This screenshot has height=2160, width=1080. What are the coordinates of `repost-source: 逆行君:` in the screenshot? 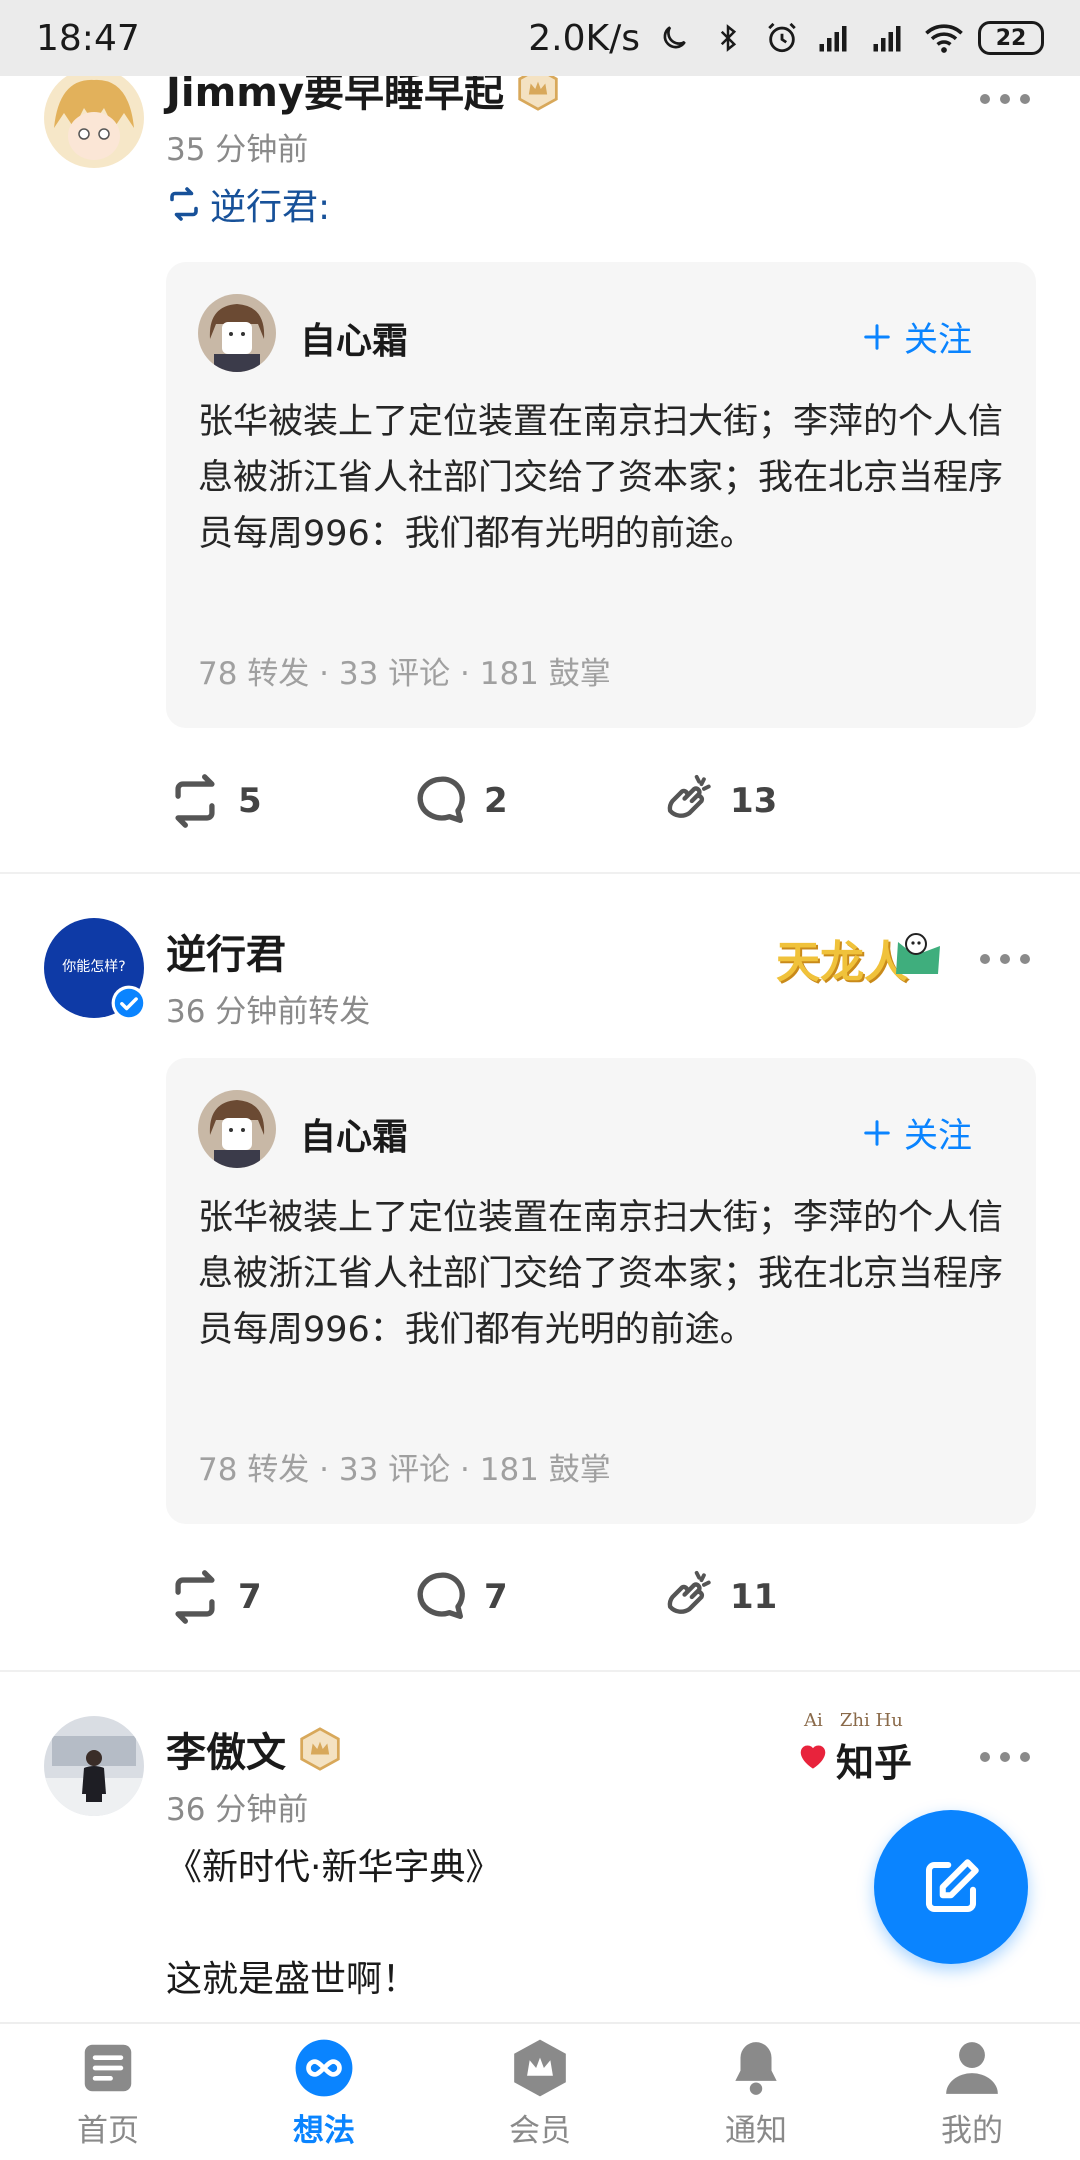 It's located at (248, 204).